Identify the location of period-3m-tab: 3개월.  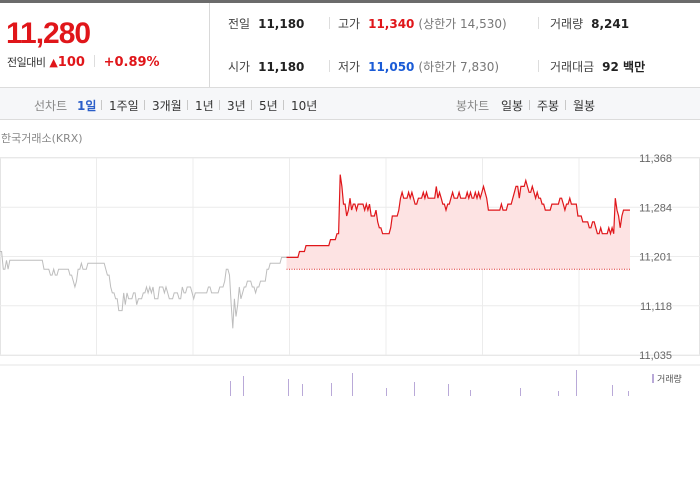
(167, 105).